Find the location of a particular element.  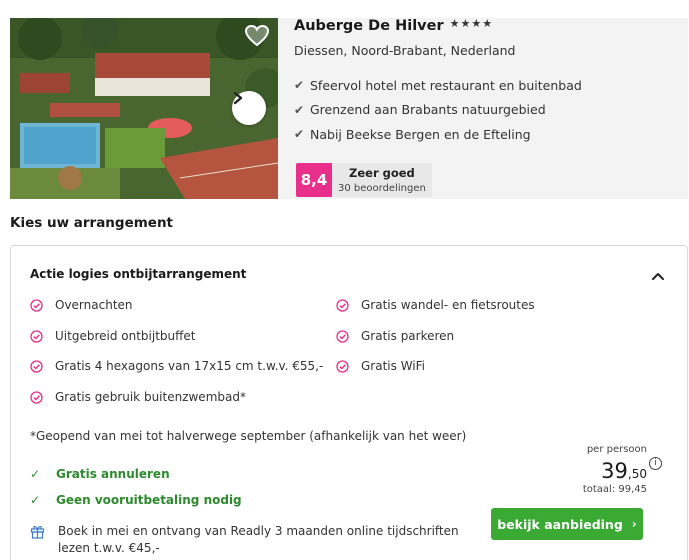

chevron-right-icon is located at coordinates (238, 98).